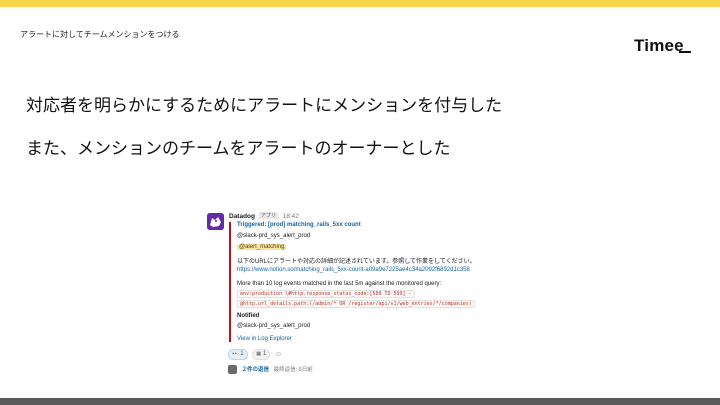  I want to click on datadog-dog-icon, so click(215, 221).